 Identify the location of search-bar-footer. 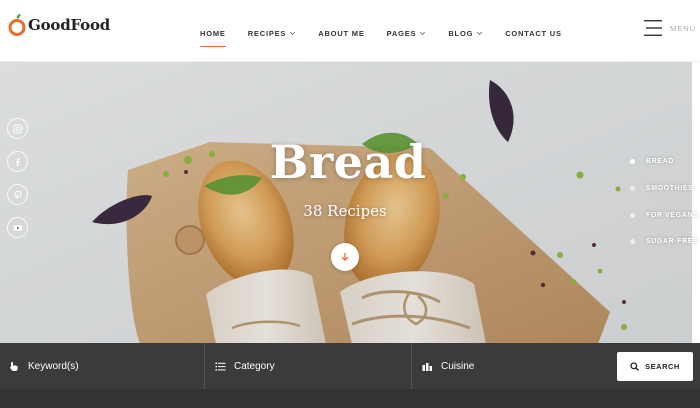
(350, 398).